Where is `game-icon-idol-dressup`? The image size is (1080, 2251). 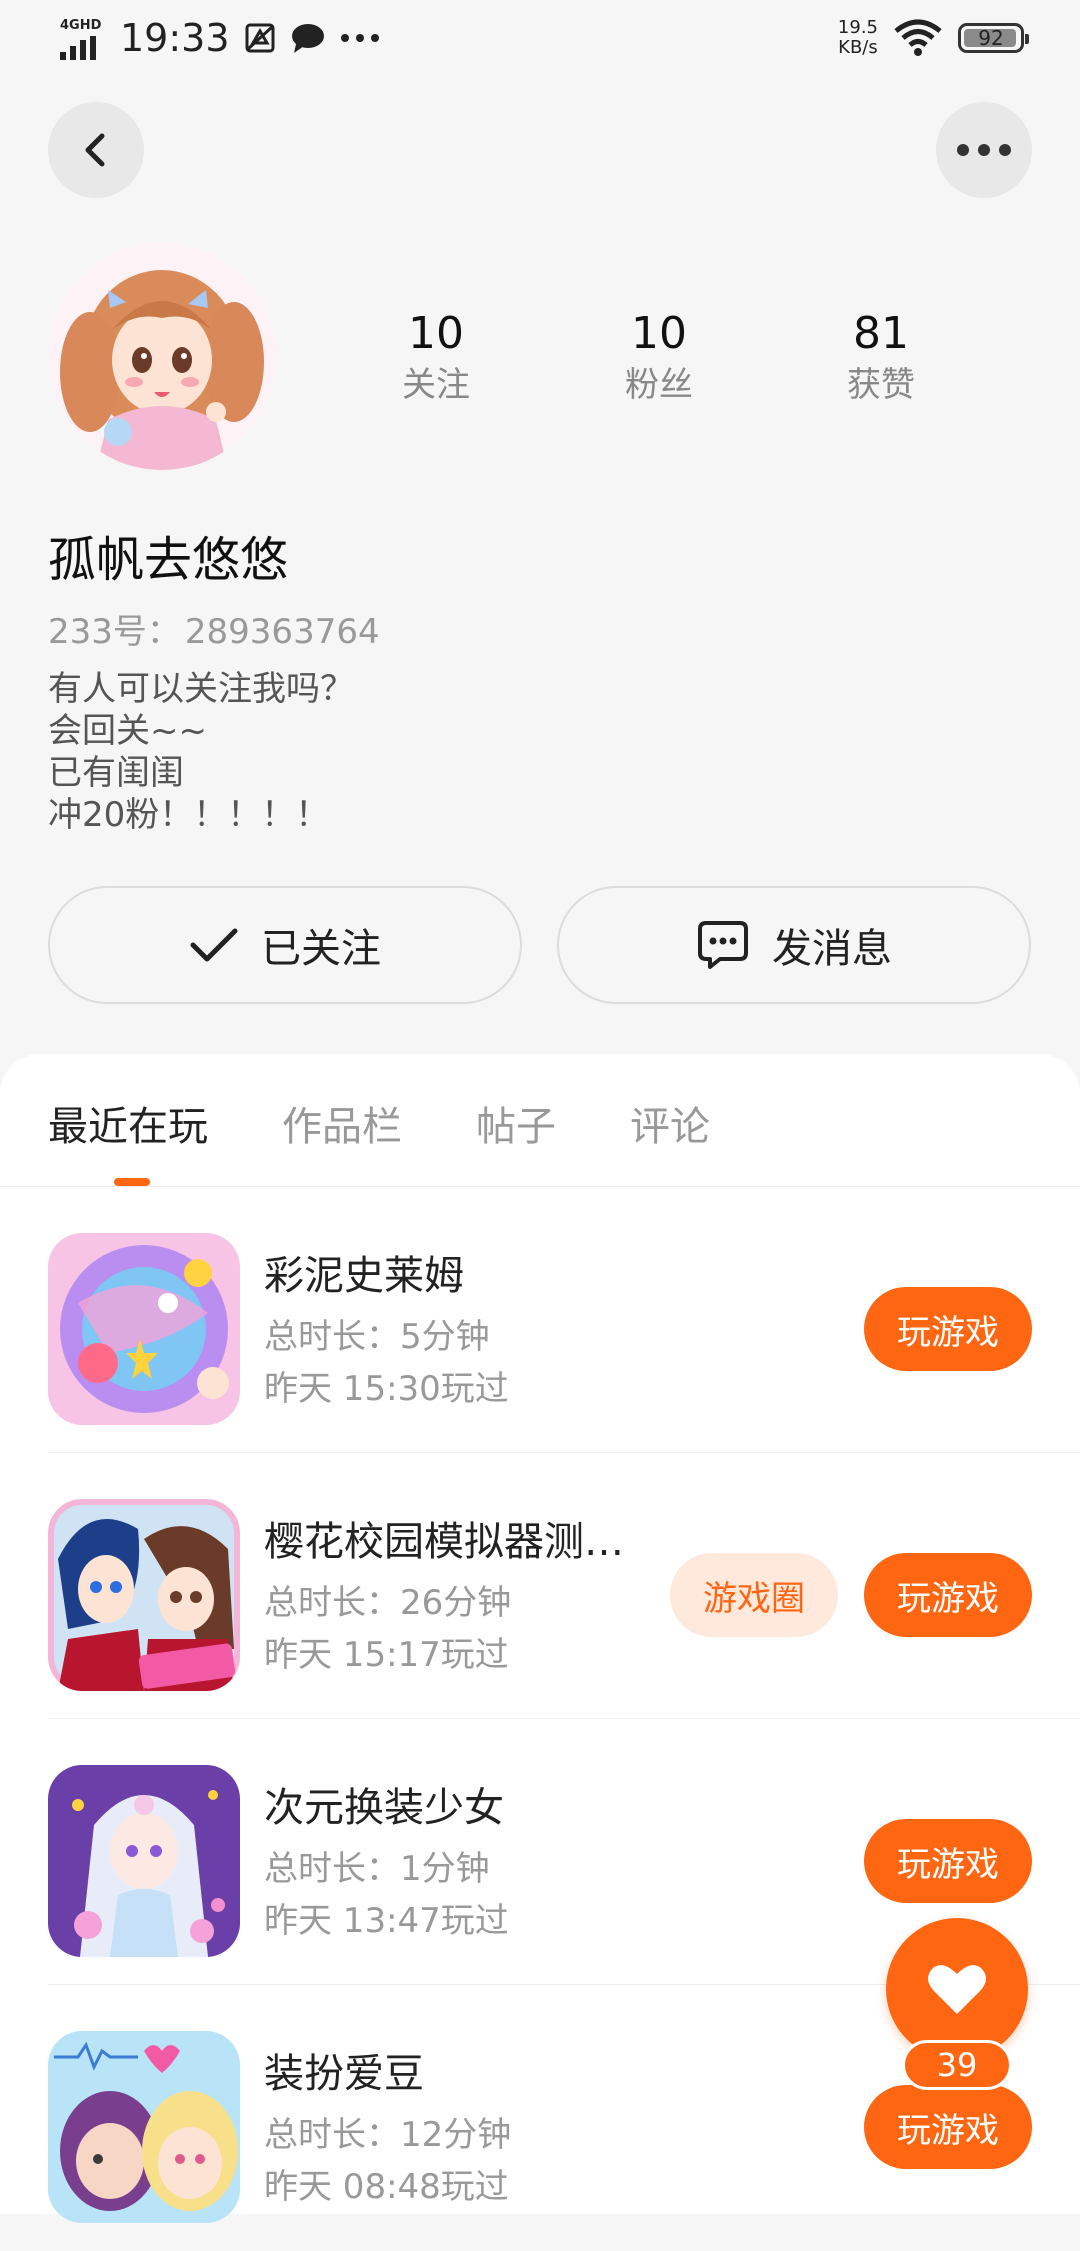 game-icon-idol-dressup is located at coordinates (144, 2127).